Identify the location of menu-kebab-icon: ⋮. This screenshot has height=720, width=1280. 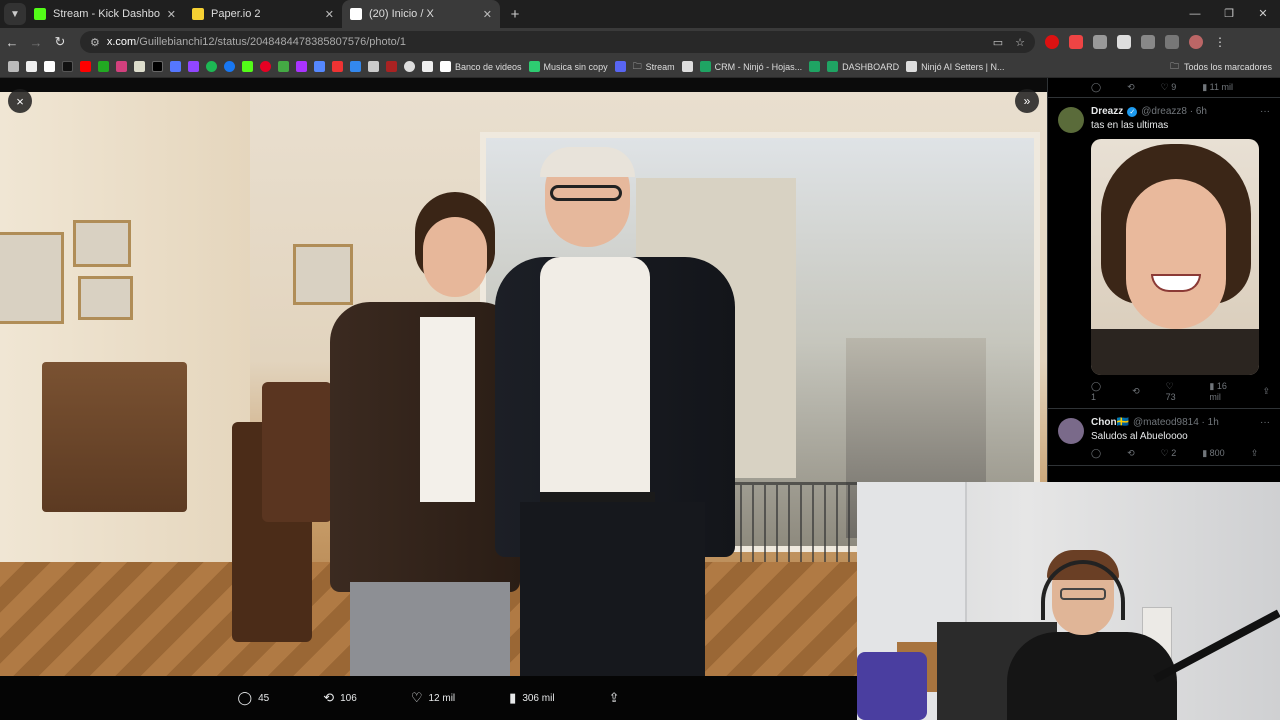
(1220, 42).